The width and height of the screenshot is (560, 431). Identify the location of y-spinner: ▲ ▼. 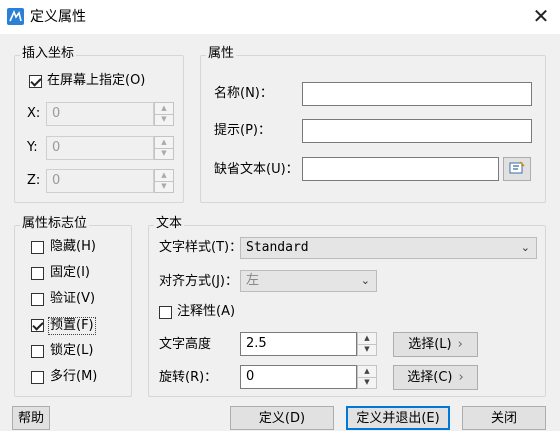
(164, 148).